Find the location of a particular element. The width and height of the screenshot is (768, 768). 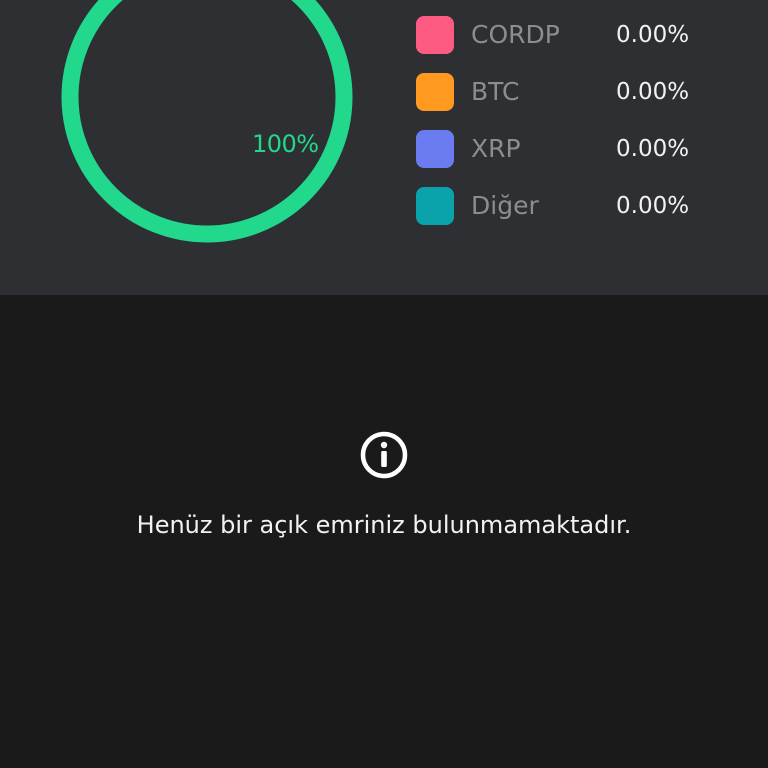

legend-name: CORDP is located at coordinates (515, 34).